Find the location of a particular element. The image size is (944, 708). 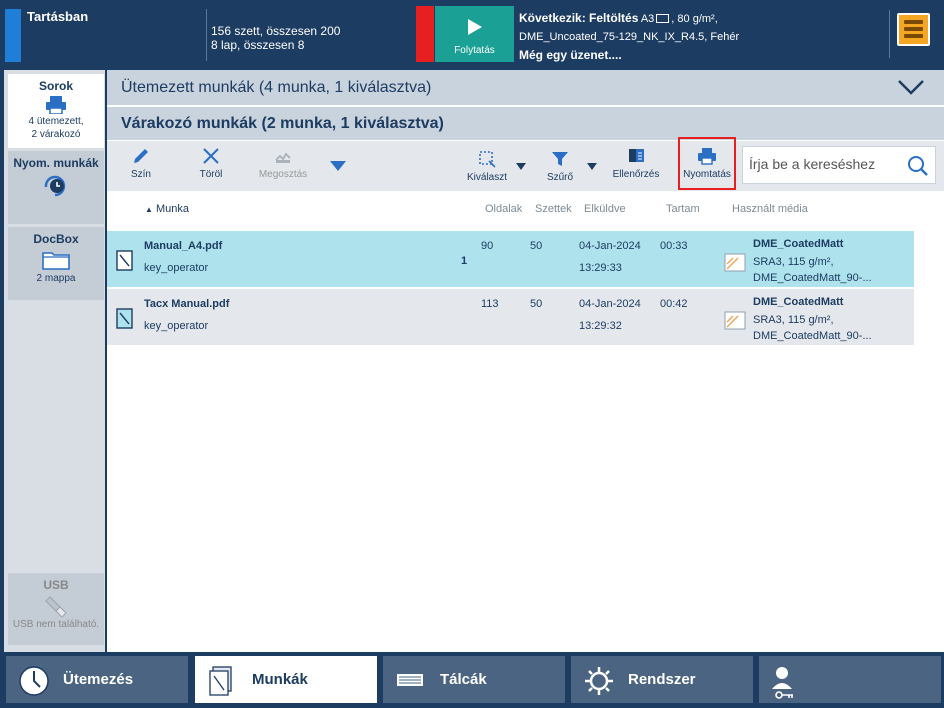

tab-trays: Tálcák is located at coordinates (474, 679).